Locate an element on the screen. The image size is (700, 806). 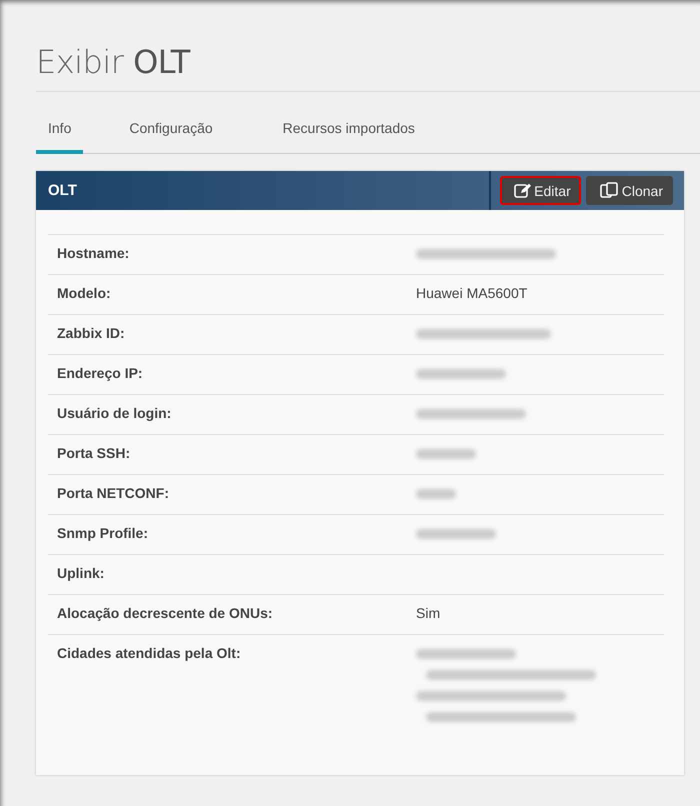
field-value: Sim is located at coordinates (428, 613).